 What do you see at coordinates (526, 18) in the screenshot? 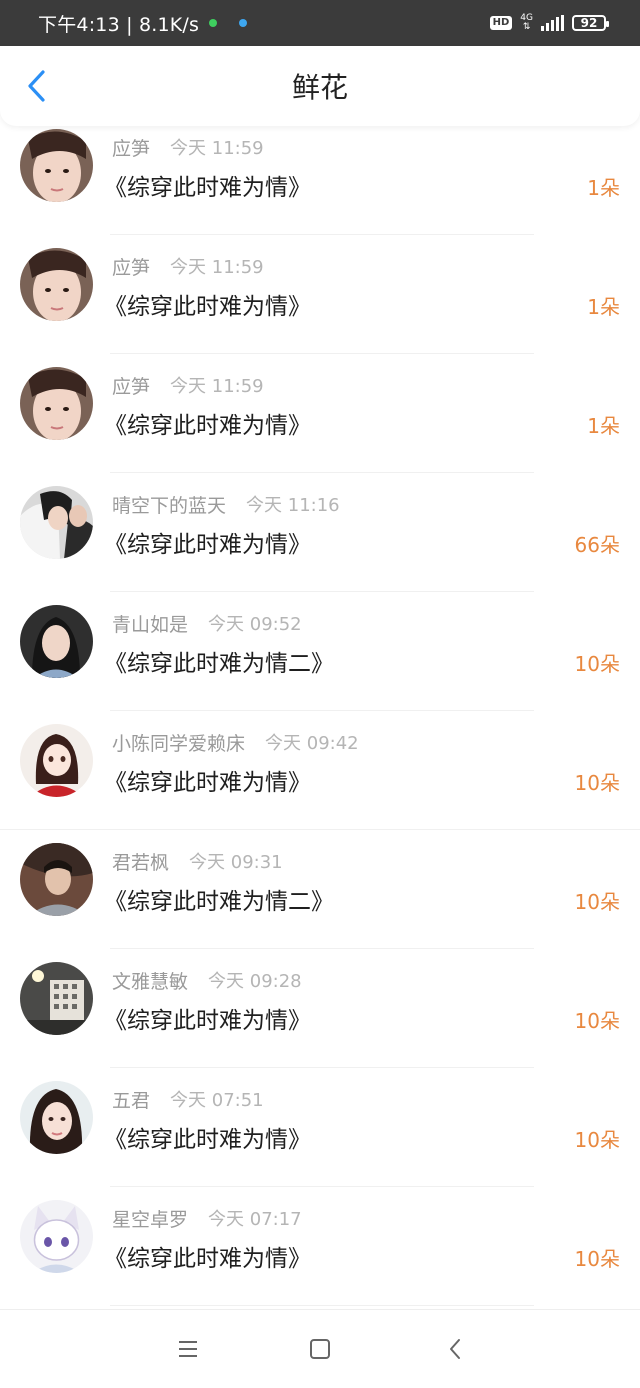
I see `network-label: 4G` at bounding box center [526, 18].